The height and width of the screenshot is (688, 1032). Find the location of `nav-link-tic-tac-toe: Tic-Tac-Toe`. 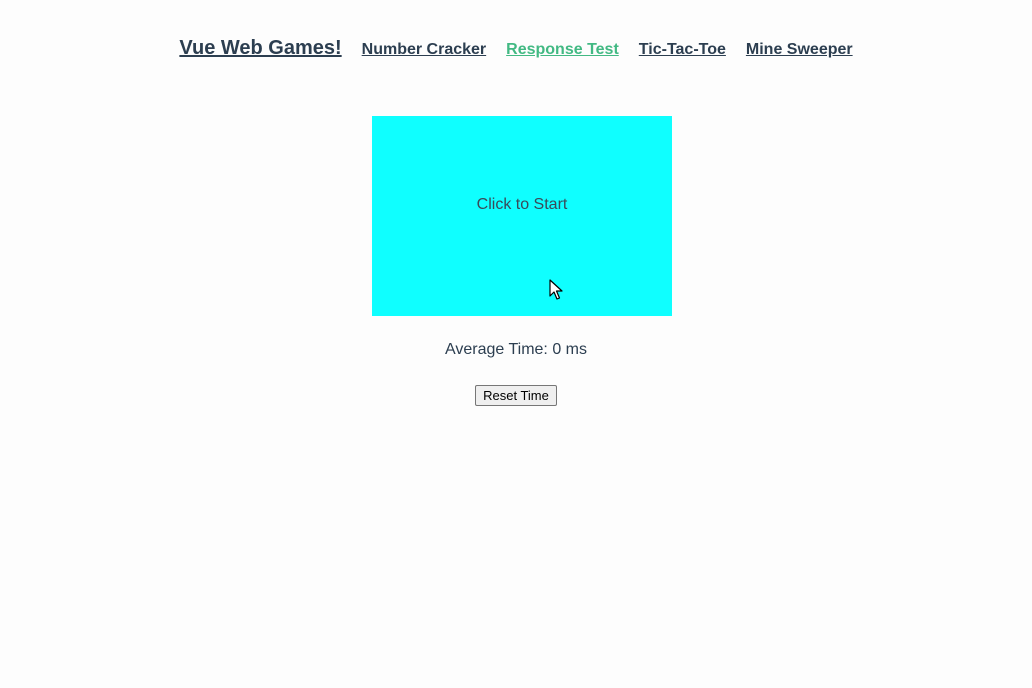

nav-link-tic-tac-toe: Tic-Tac-Toe is located at coordinates (682, 50).